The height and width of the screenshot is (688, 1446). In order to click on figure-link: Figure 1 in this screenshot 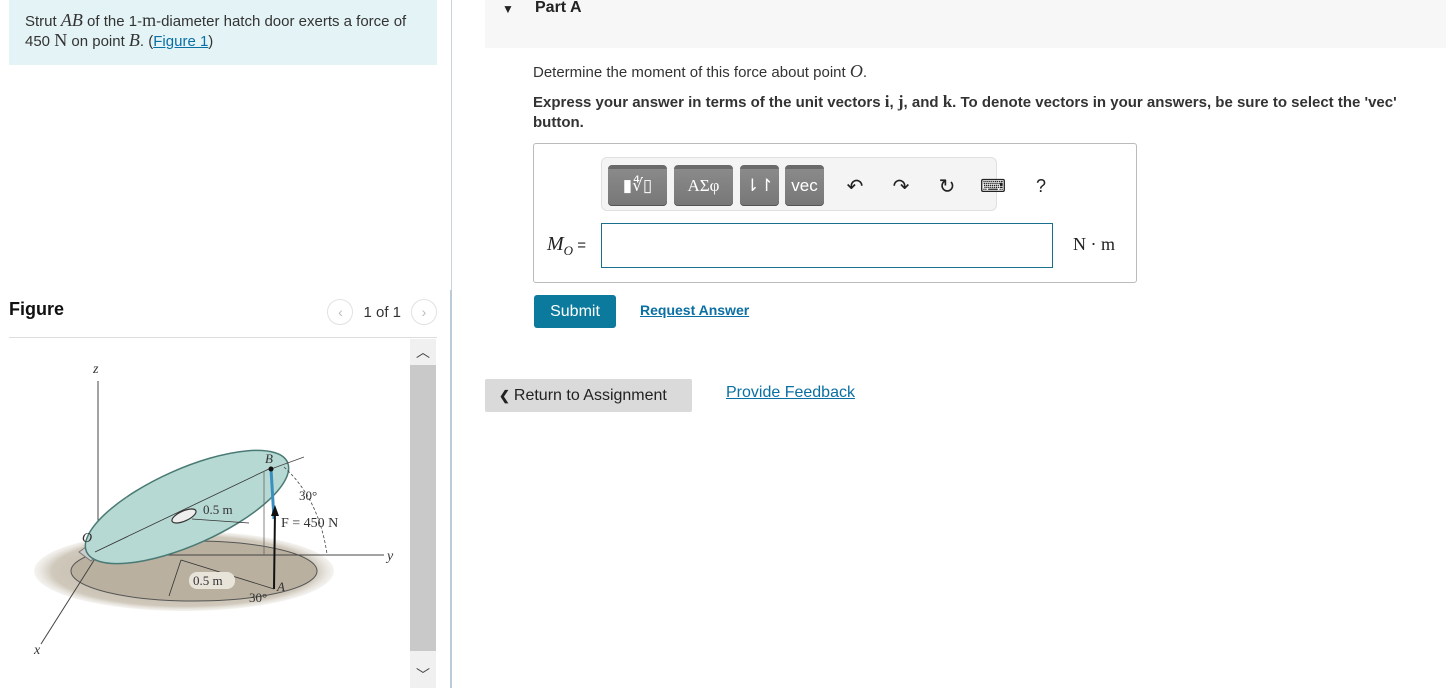, I will do `click(180, 41)`.